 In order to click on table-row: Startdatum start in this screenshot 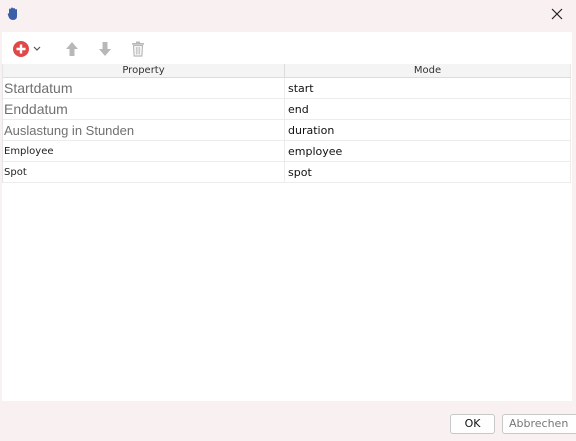, I will do `click(287, 88)`.